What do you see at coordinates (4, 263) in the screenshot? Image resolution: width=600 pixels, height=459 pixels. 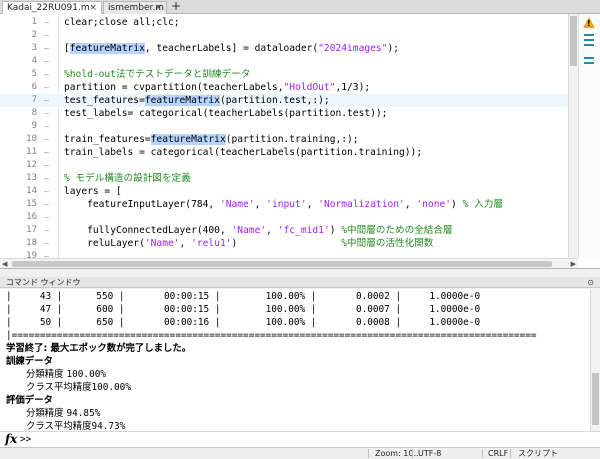 I see `scroll-left-icon: ◀` at bounding box center [4, 263].